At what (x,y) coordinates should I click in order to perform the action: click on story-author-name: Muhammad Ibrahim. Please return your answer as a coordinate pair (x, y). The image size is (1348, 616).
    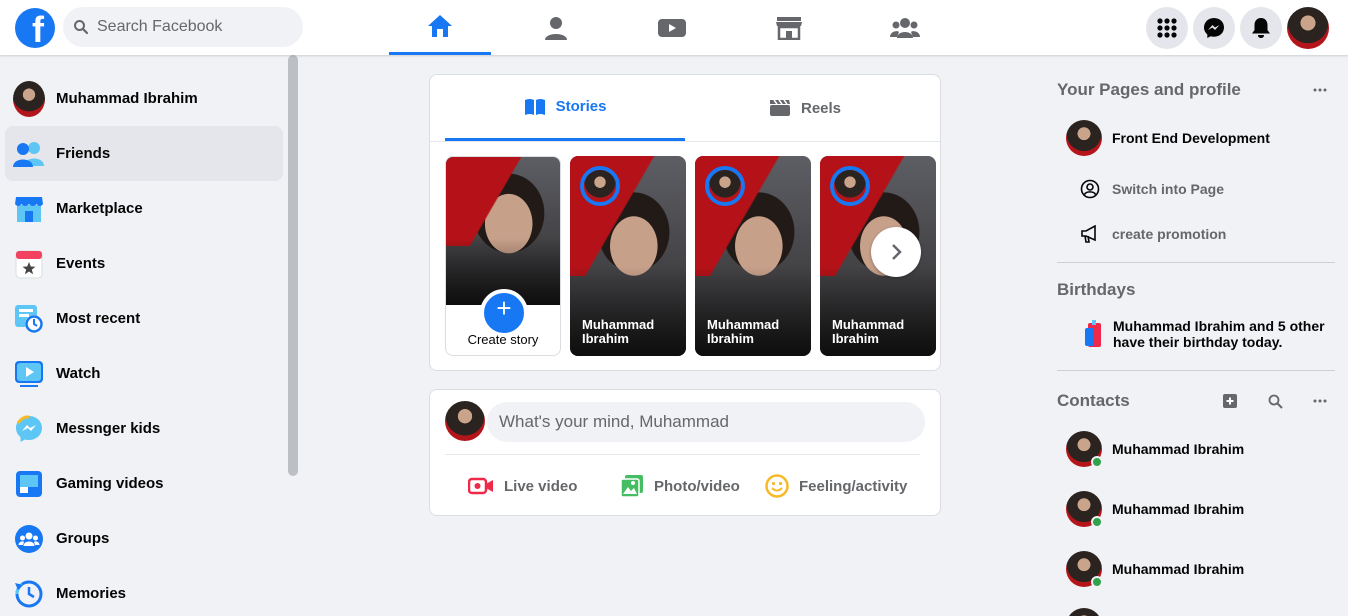
    Looking at the image, I should click on (868, 331).